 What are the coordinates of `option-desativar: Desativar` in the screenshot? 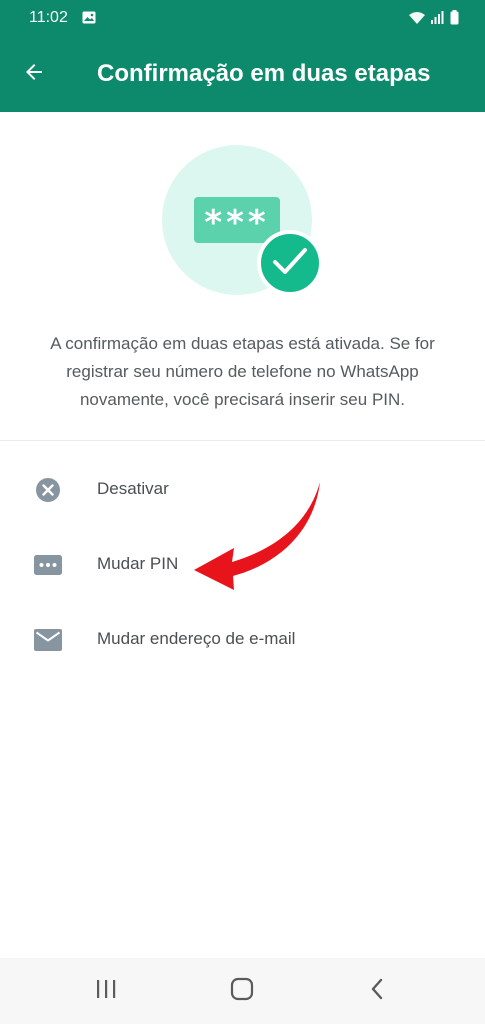 It's located at (242, 490).